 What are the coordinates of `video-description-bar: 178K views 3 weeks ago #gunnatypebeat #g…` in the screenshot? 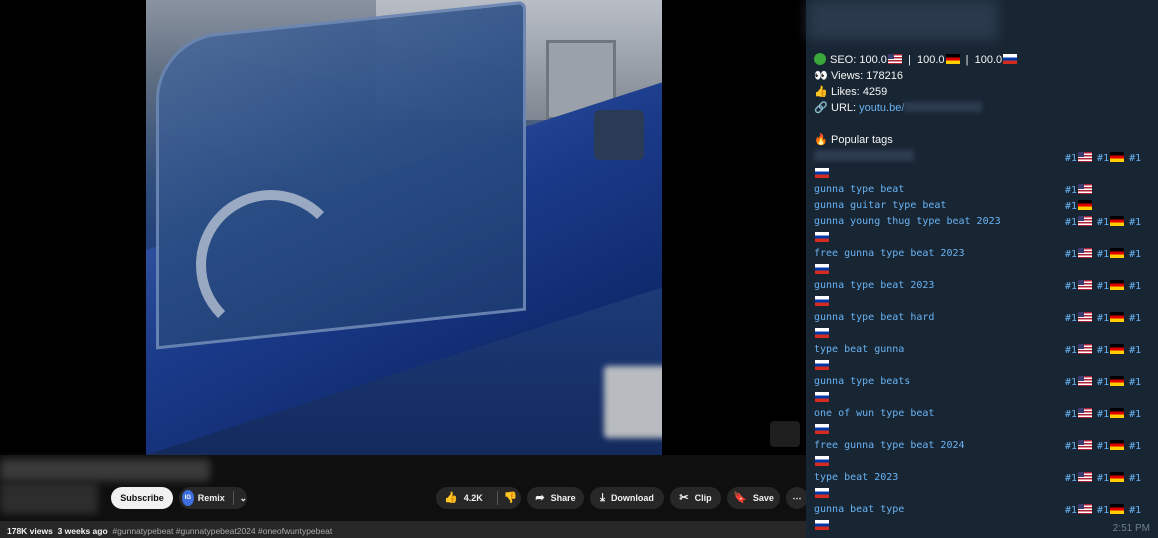 It's located at (403, 529).